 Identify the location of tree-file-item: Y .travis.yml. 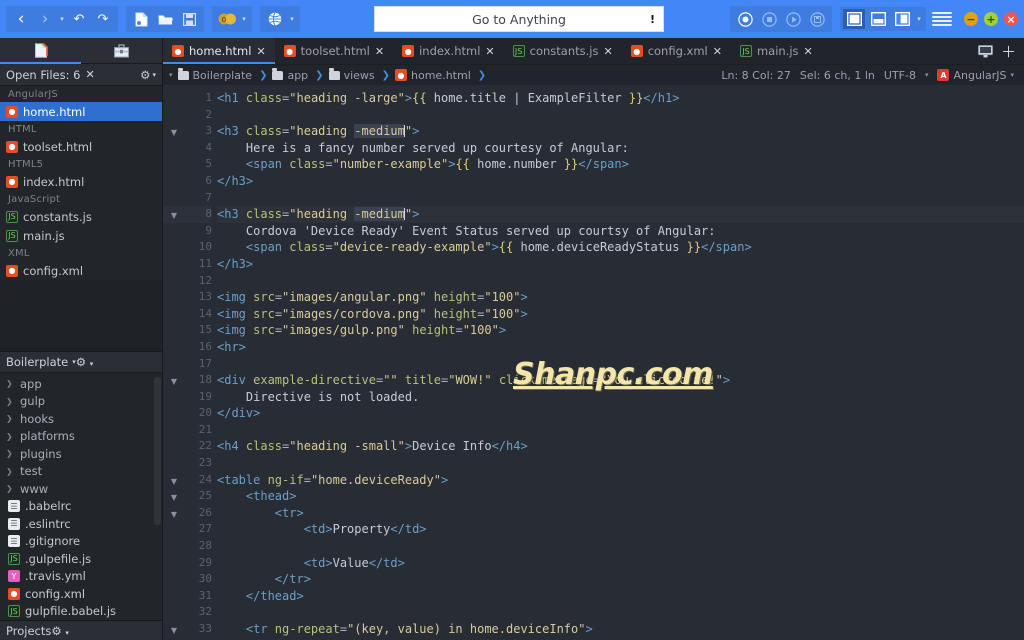
(81, 577).